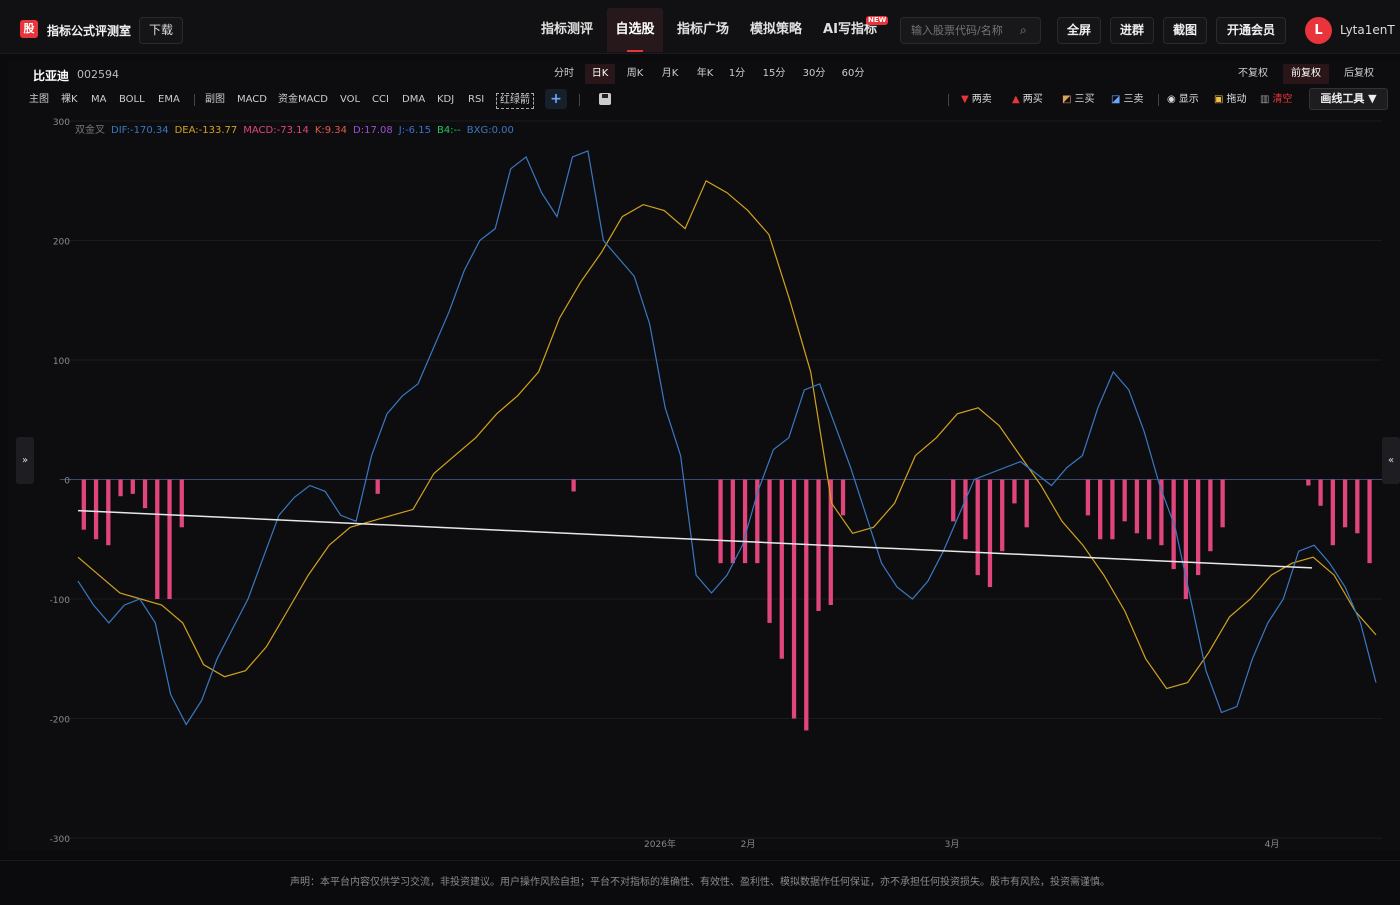 Image resolution: width=1400 pixels, height=905 pixels. Describe the element at coordinates (140, 130) in the screenshot. I see `legend-dif: DIF:-170.34` at that location.